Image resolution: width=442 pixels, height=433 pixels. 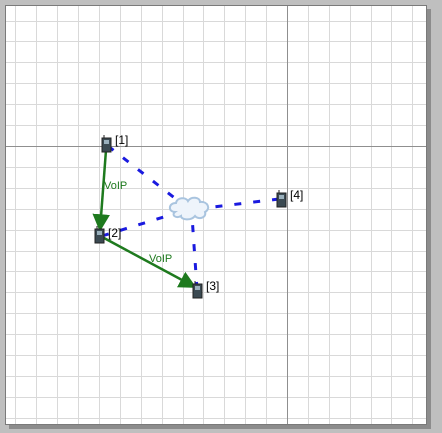 I want to click on node-4: [4], so click(x=289, y=198).